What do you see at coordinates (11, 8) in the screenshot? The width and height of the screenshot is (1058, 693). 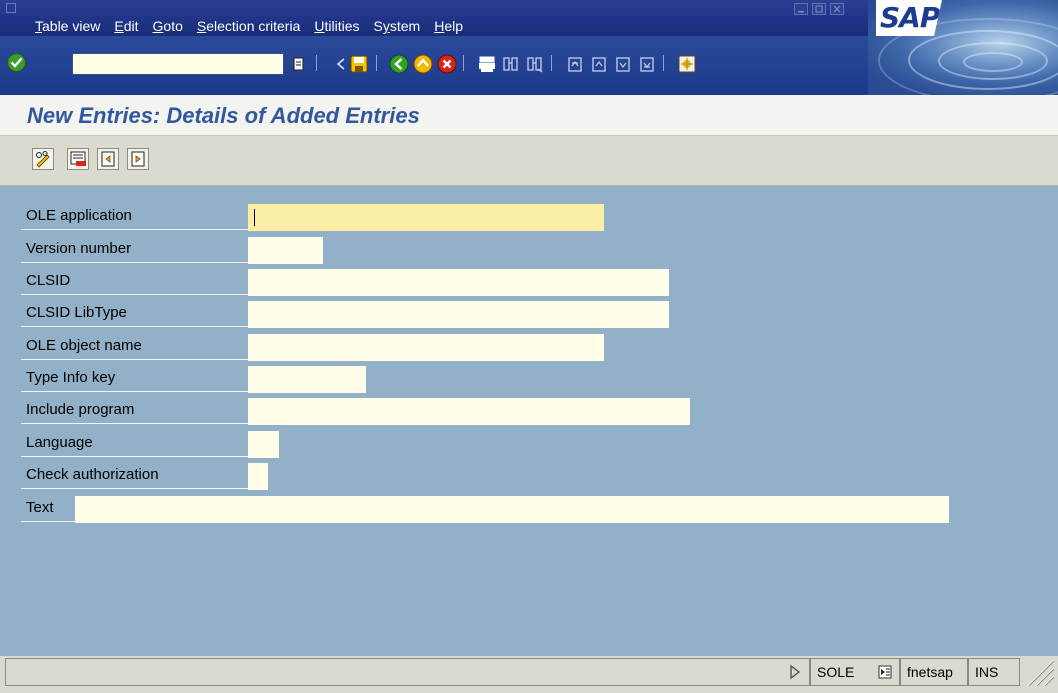 I see `window-system-icon` at bounding box center [11, 8].